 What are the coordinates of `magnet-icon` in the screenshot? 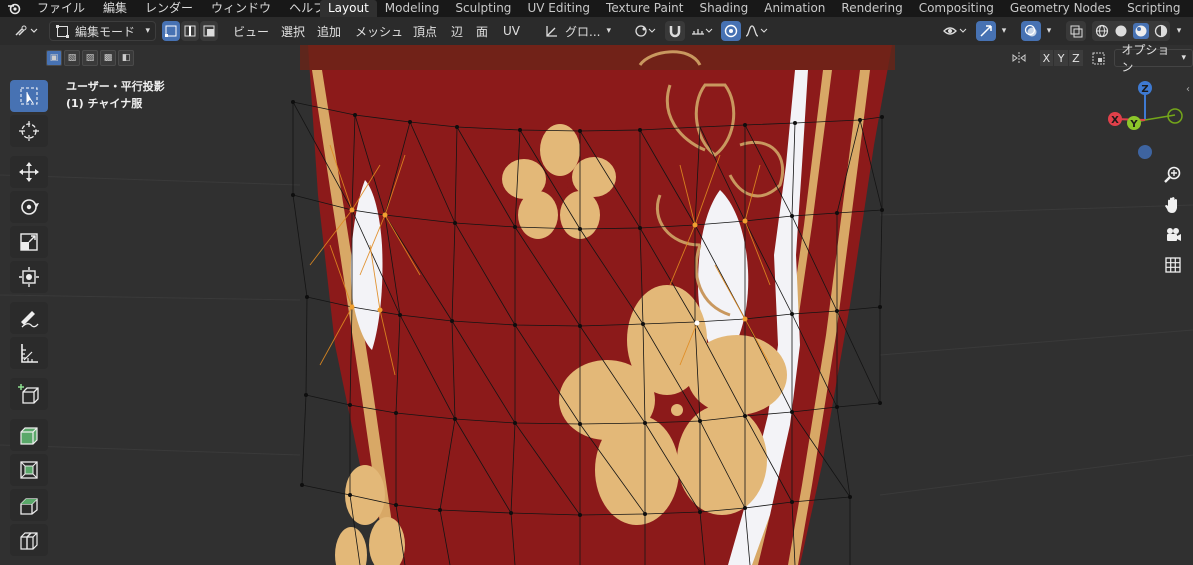 It's located at (675, 32).